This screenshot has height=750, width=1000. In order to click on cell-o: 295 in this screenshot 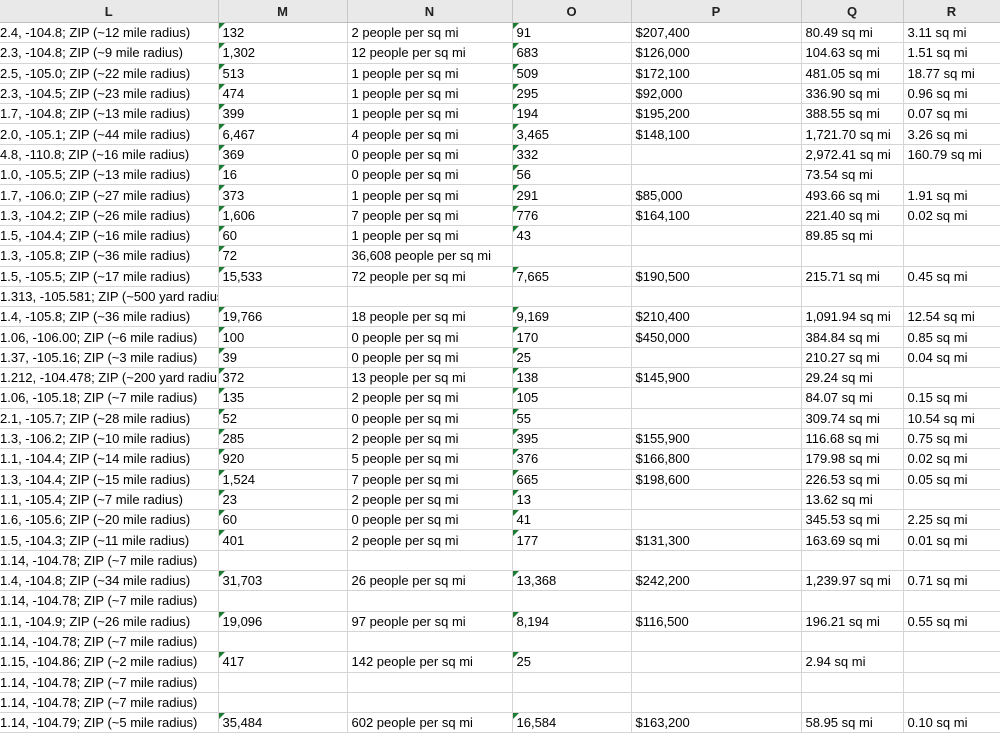, I will do `click(572, 94)`.